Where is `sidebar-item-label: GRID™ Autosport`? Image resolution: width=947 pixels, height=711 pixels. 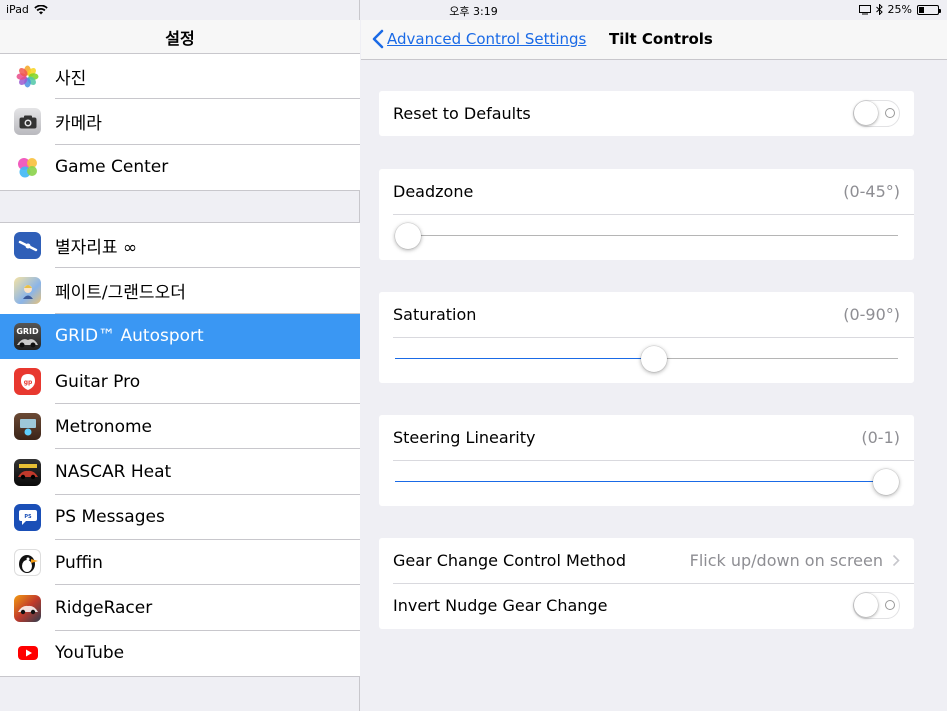 sidebar-item-label: GRID™ Autosport is located at coordinates (129, 336).